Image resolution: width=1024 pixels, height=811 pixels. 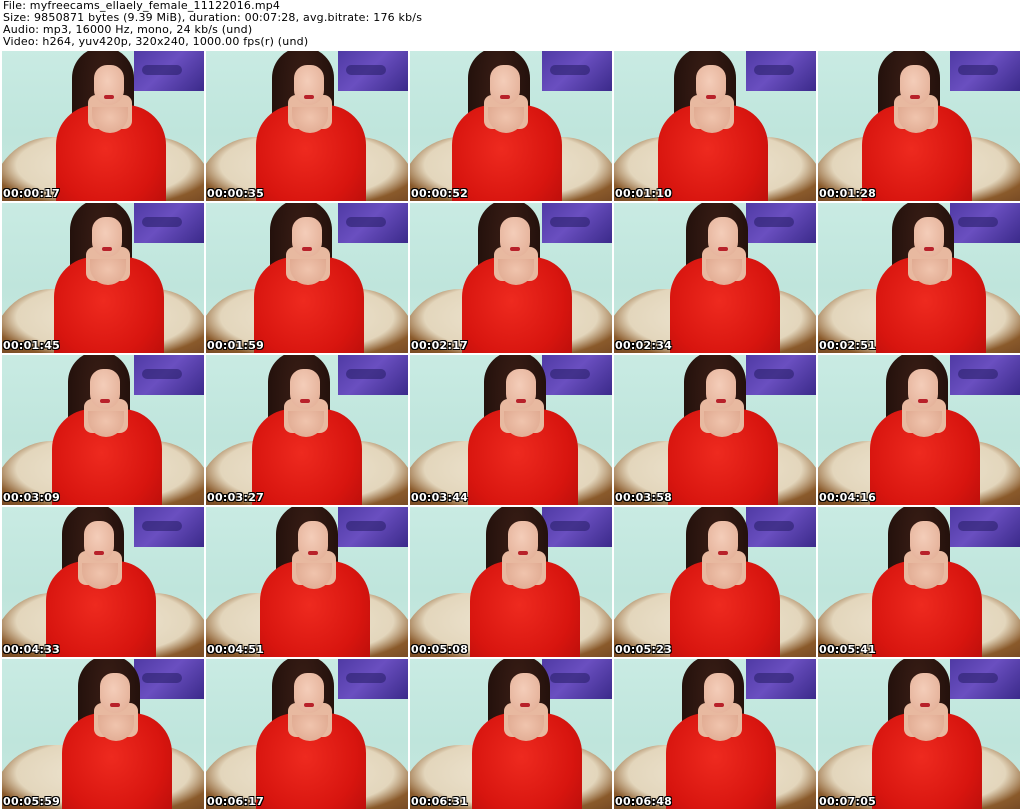 I want to click on video-thumbnail: 00:02:51, so click(x=919, y=278).